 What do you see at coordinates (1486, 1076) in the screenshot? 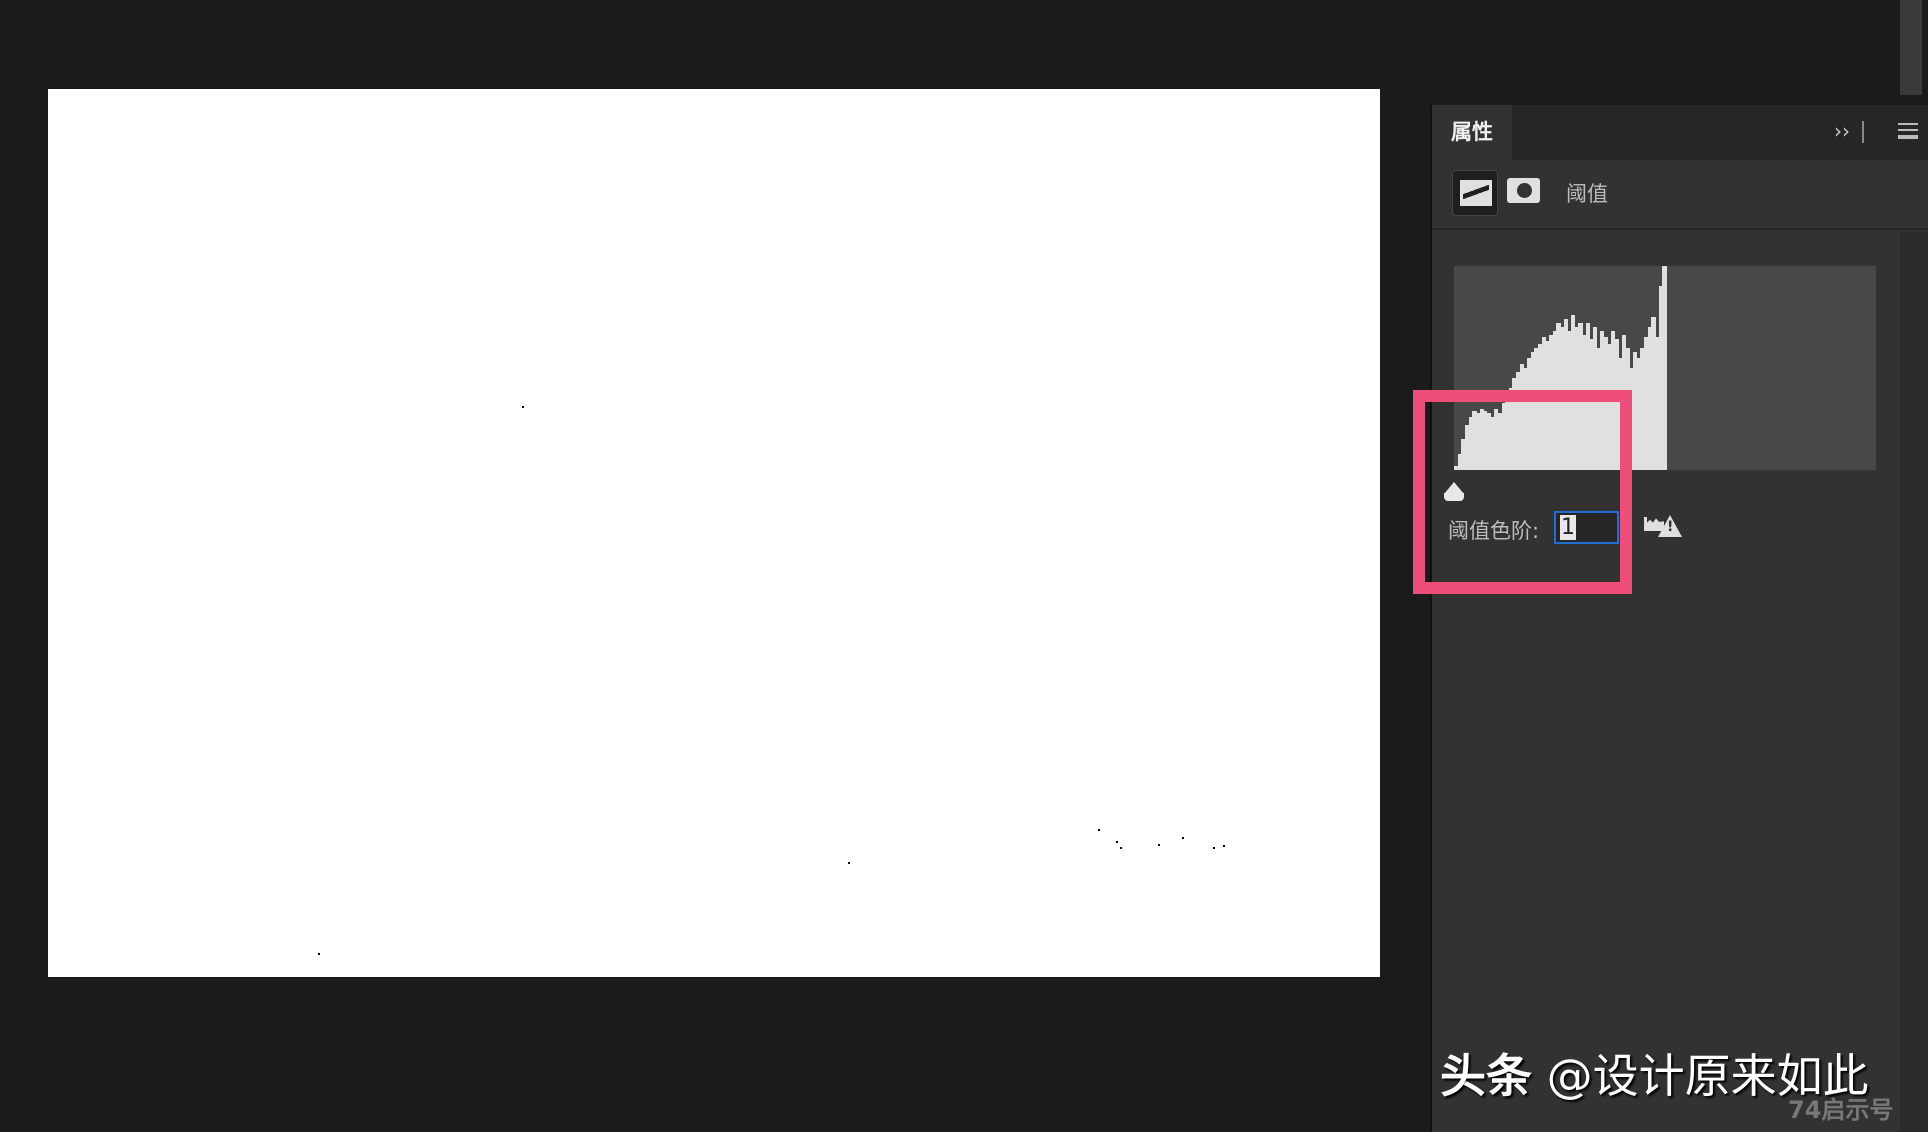
I see `watermark-brand: 头条` at bounding box center [1486, 1076].